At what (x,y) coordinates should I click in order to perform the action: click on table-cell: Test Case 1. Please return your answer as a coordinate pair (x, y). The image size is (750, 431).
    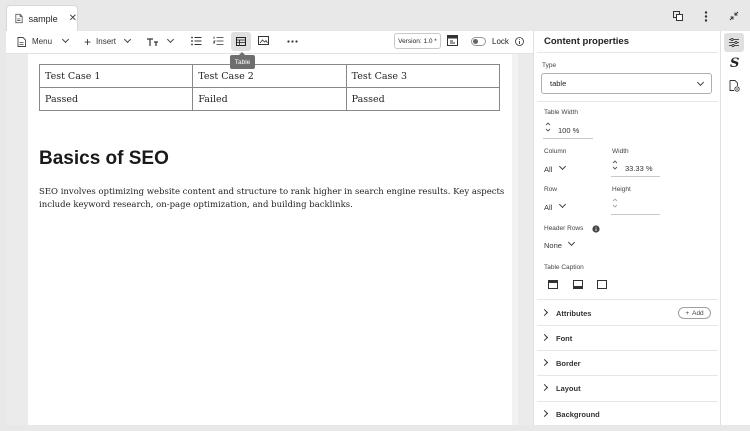
    Looking at the image, I should click on (116, 76).